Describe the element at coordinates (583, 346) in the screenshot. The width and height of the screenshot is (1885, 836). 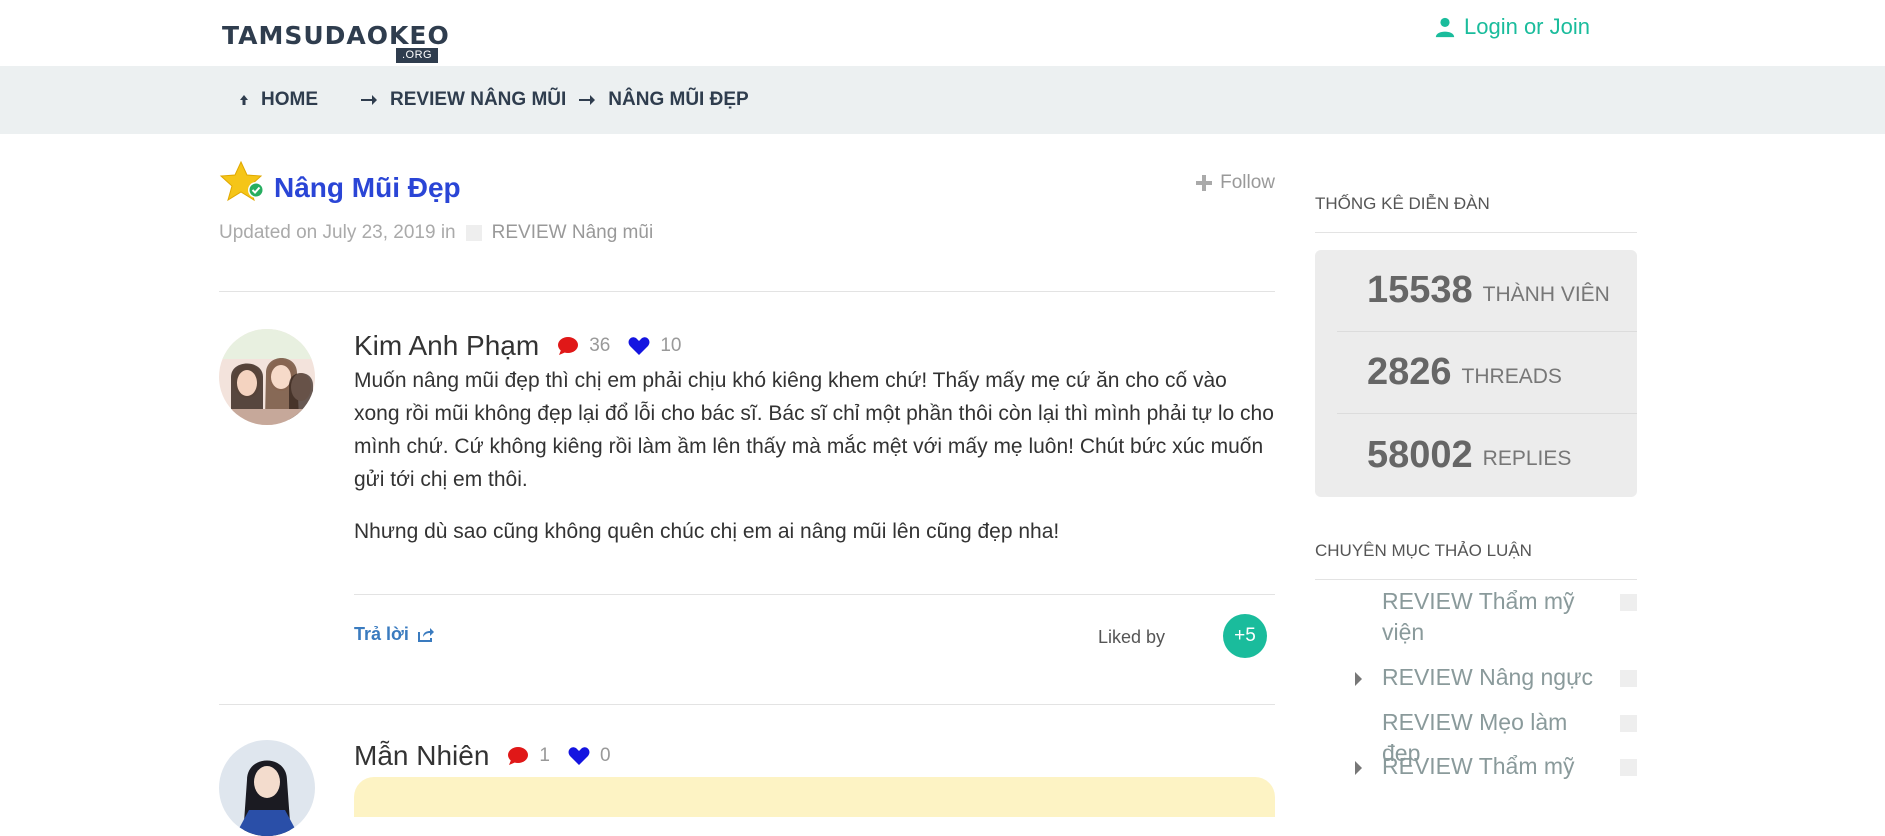
I see `comment-count: 36` at that location.